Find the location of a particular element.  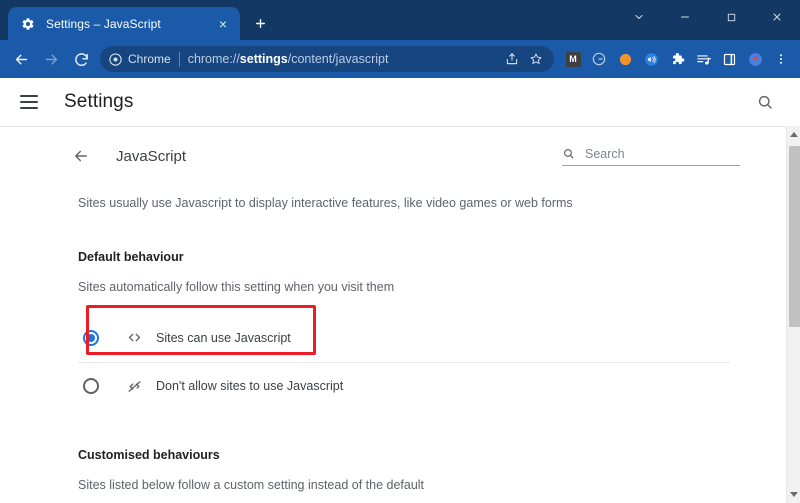

scrollbar-thumb is located at coordinates (794, 236).